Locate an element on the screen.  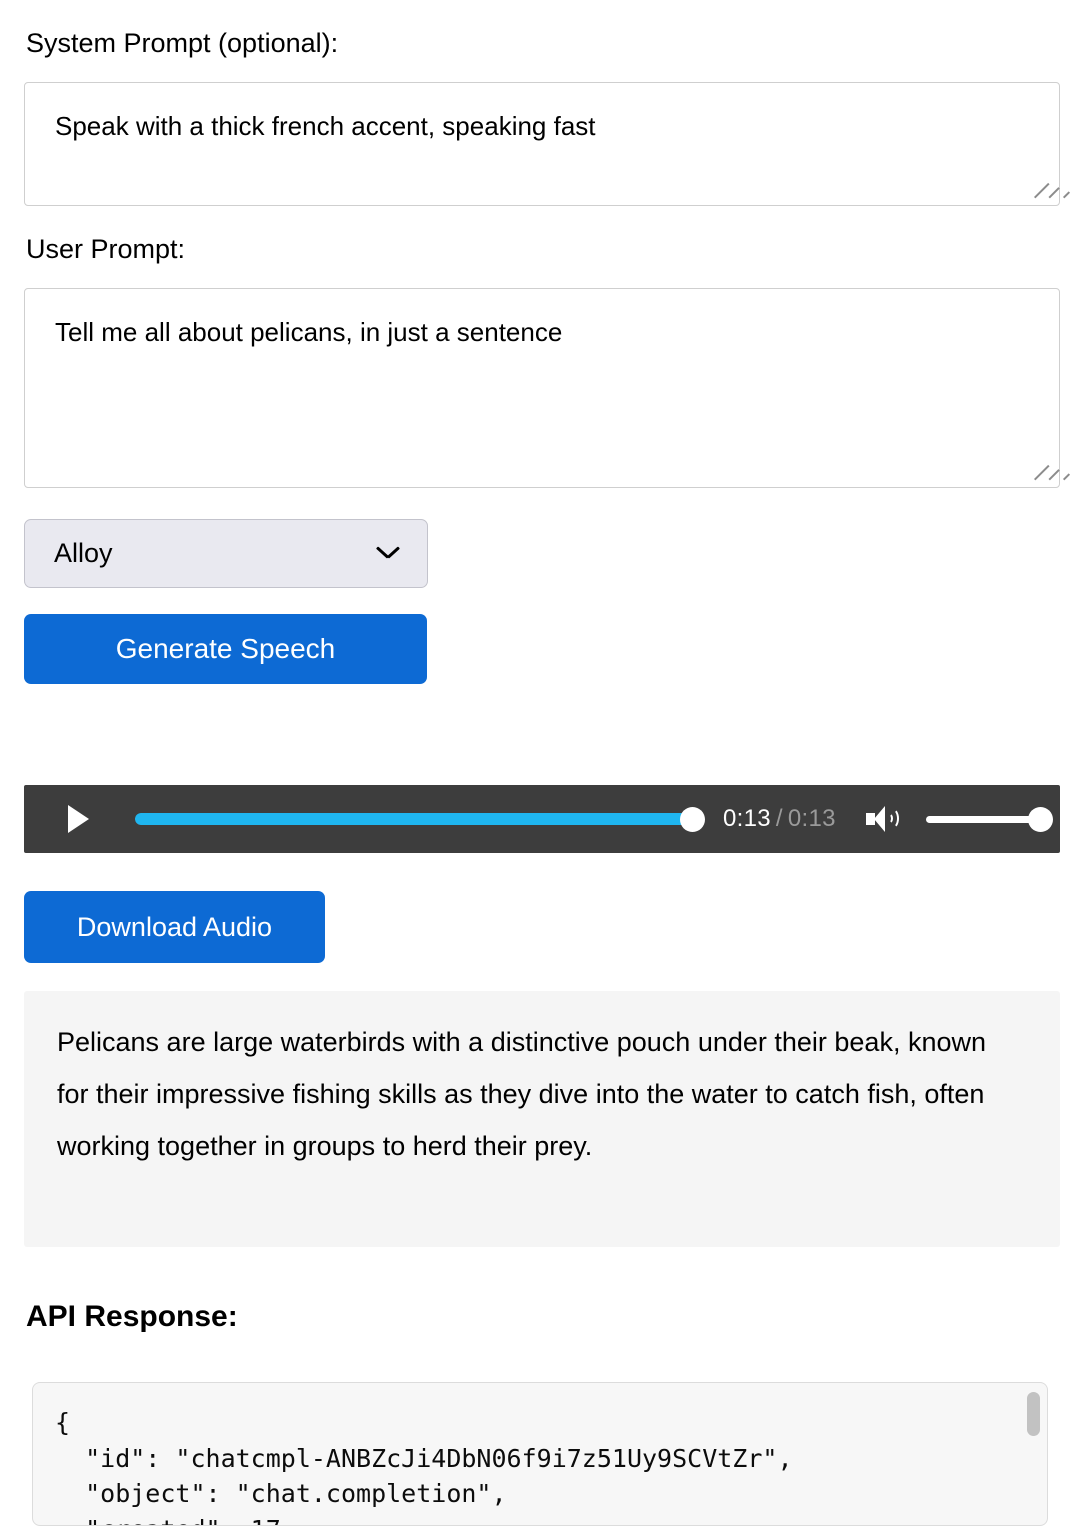
user-prompt-label: User Prompt: is located at coordinates (106, 249).